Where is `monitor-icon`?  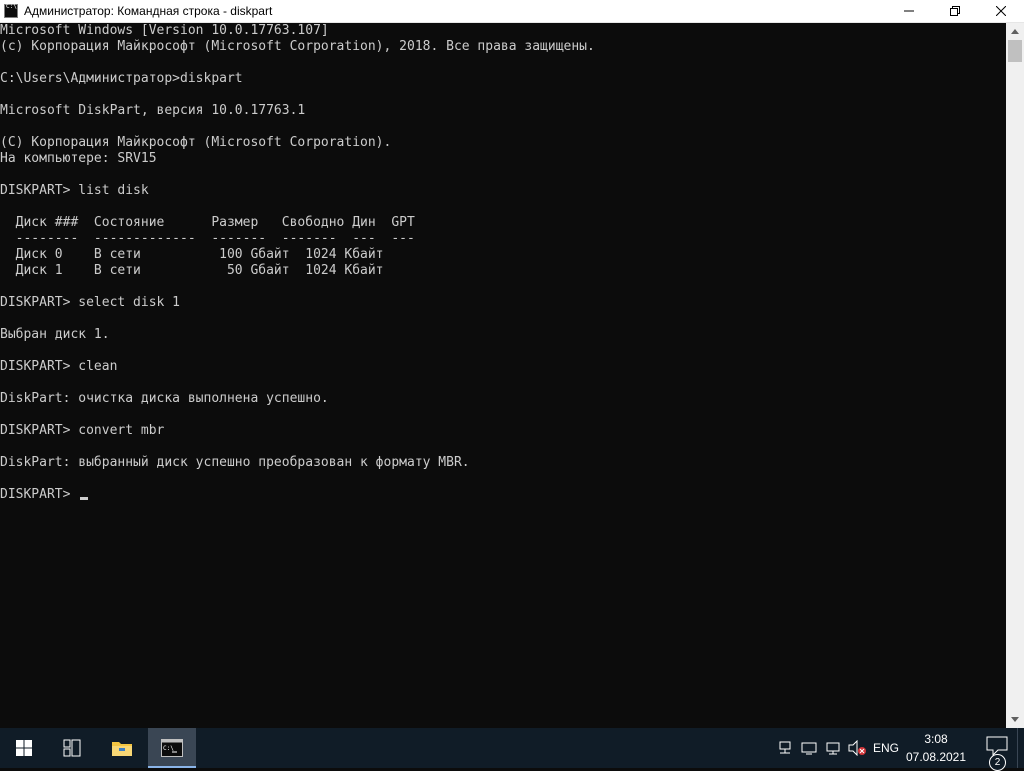
monitor-icon is located at coordinates (809, 748).